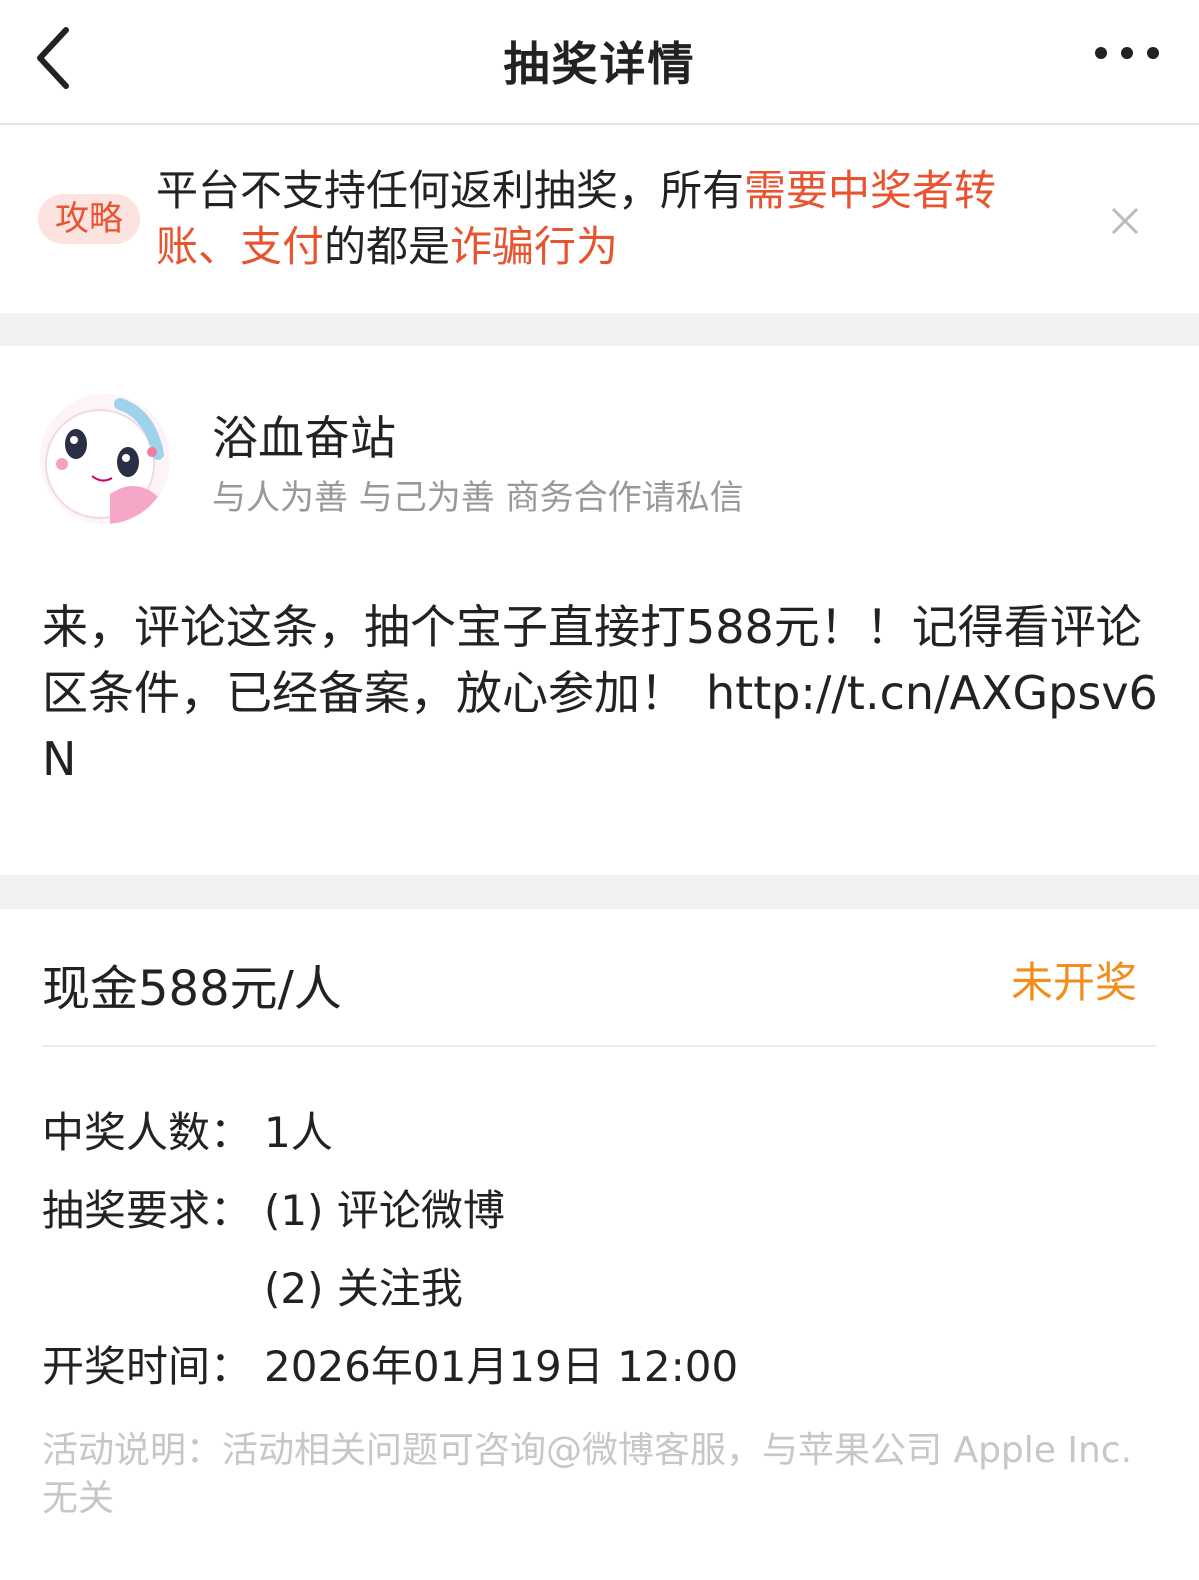  What do you see at coordinates (478, 498) in the screenshot?
I see `author-bio: 与人为善 与己为善 商务合作请私信` at bounding box center [478, 498].